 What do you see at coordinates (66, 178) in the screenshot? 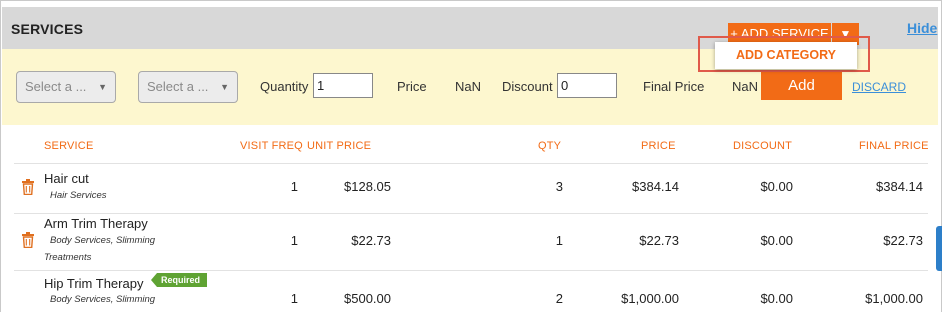
I see `service-name: Hair cut` at bounding box center [66, 178].